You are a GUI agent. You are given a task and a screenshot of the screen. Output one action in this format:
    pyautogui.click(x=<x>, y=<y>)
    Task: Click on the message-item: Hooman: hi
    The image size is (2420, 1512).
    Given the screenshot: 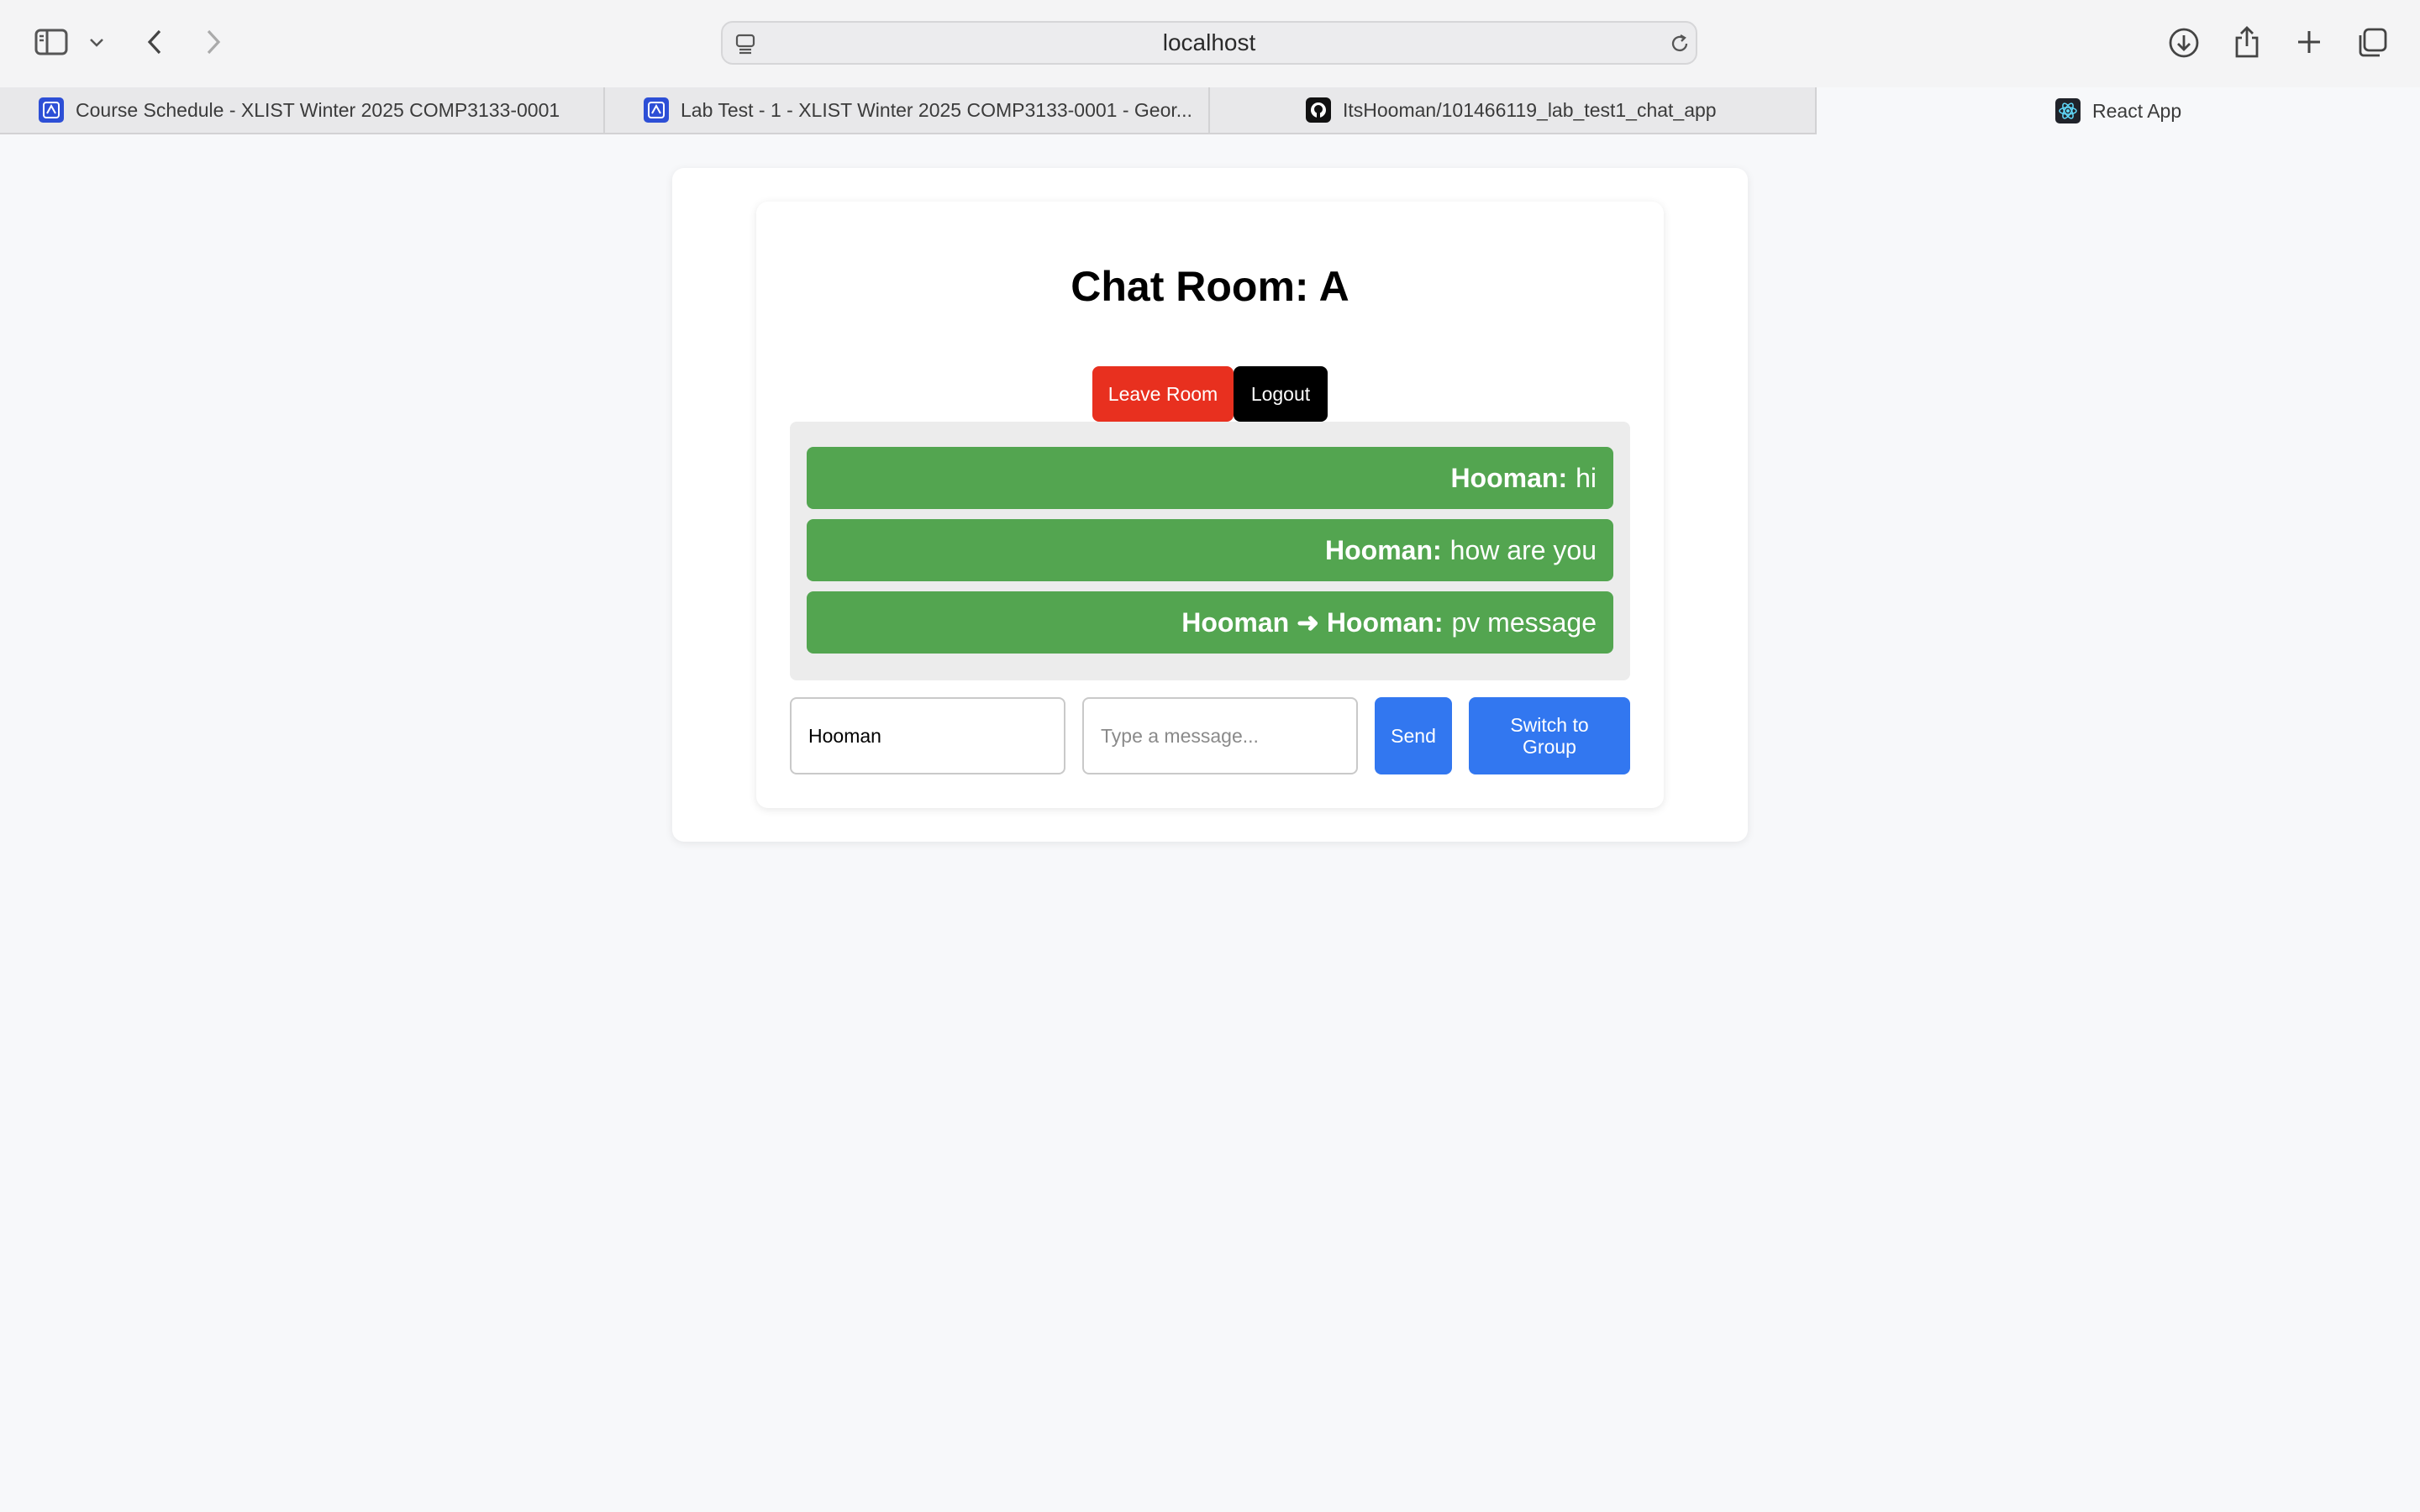 What is the action you would take?
    pyautogui.click(x=1210, y=478)
    